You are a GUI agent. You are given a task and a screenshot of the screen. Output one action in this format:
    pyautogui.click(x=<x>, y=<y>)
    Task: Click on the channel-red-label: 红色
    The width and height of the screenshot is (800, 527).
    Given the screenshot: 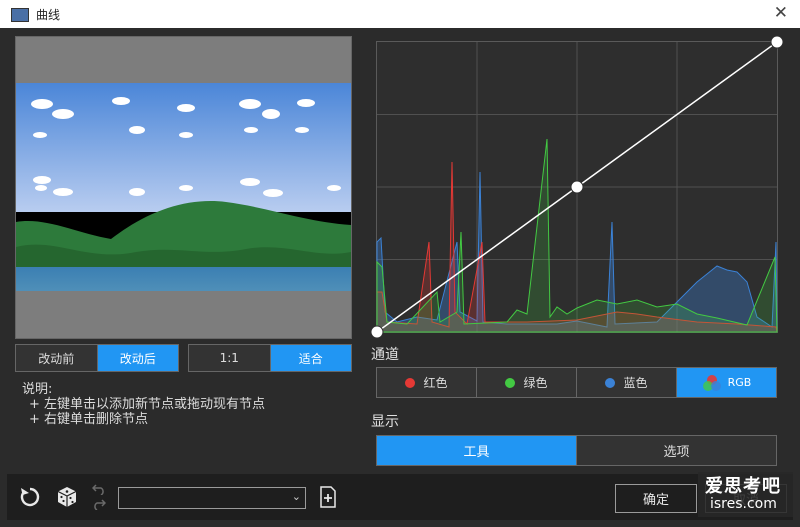 What is the action you would take?
    pyautogui.click(x=435, y=383)
    